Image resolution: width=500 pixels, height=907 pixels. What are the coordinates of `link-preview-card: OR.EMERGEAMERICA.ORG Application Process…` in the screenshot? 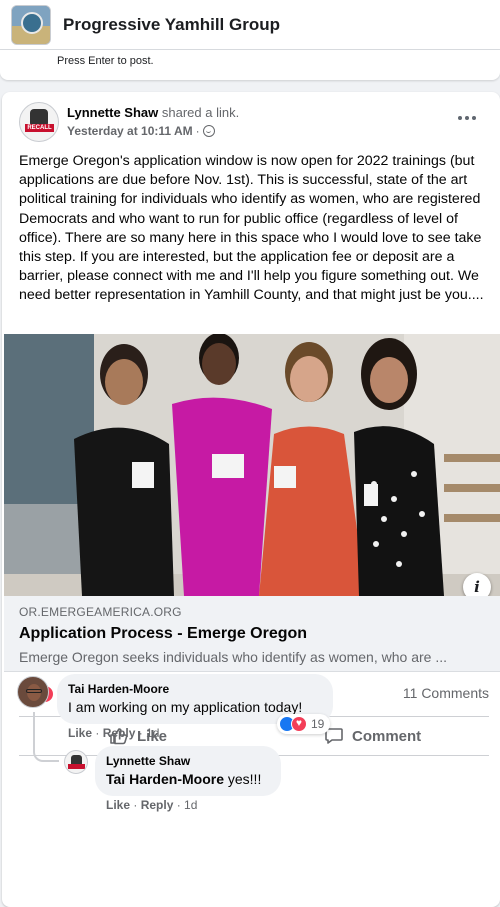 It's located at (252, 634).